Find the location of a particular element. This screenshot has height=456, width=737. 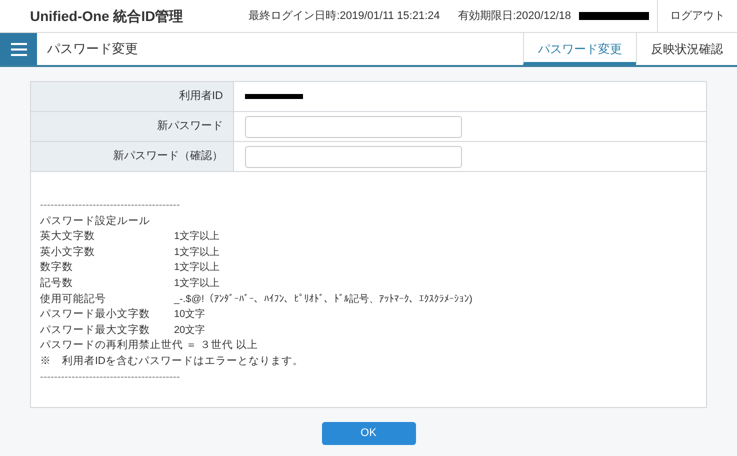

rules-heading: パスワード設定ルール is located at coordinates (95, 221).